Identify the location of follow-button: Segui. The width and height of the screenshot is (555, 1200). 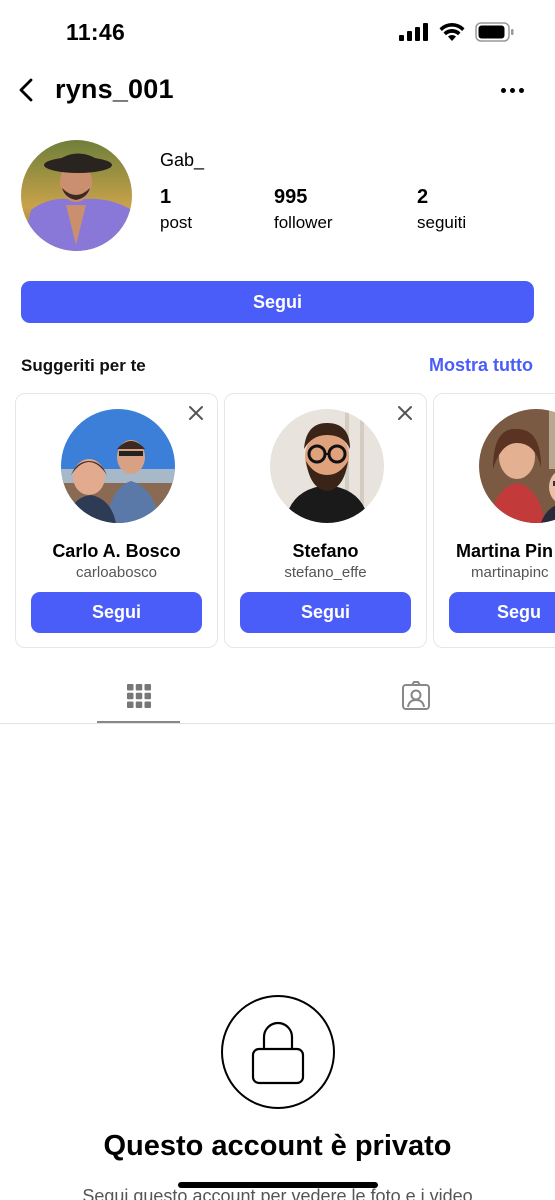
(277, 302).